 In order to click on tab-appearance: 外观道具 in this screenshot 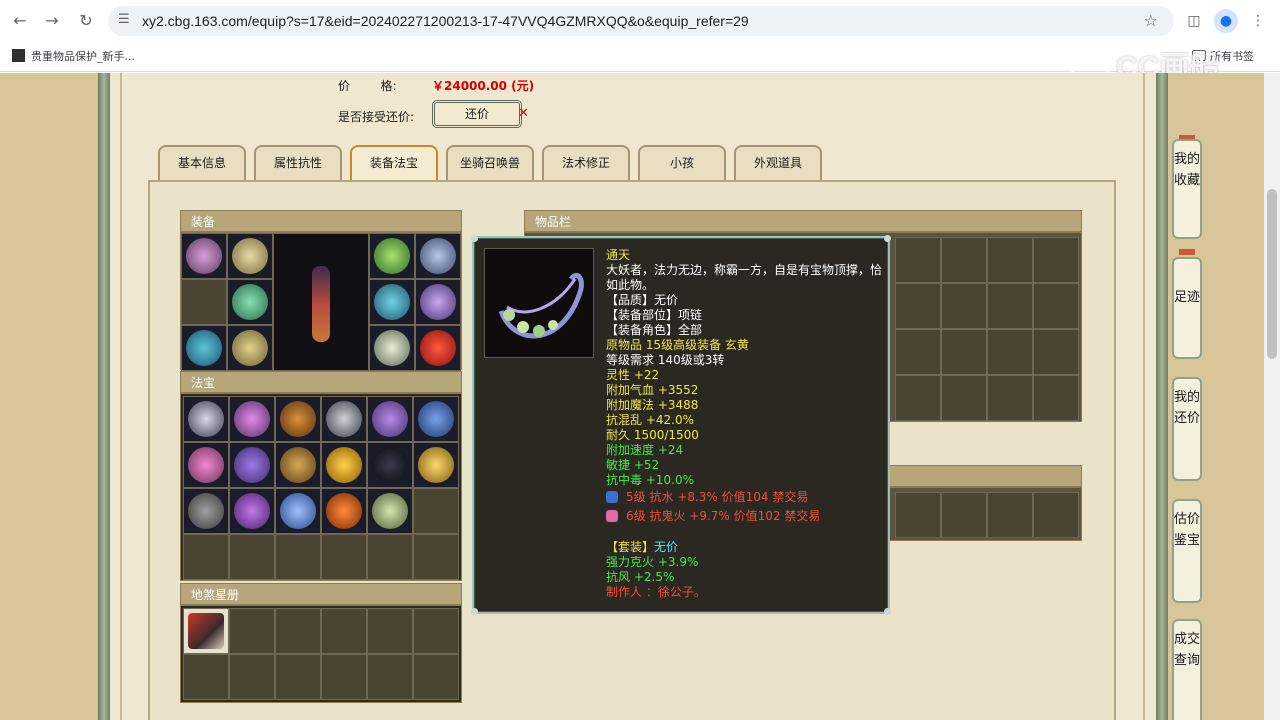, I will do `click(778, 163)`.